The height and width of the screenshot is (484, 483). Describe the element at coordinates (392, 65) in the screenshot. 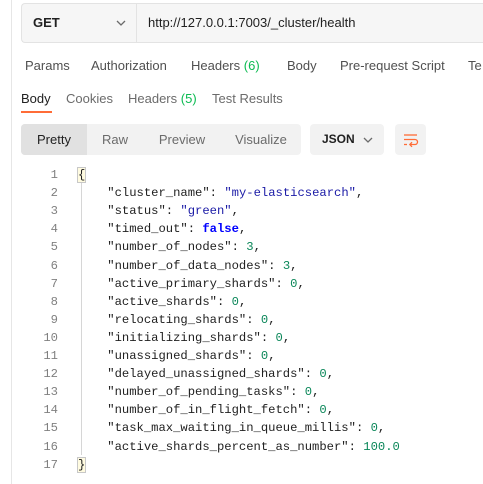

I see `tab-pre-request-script: Pre-request Script` at that location.